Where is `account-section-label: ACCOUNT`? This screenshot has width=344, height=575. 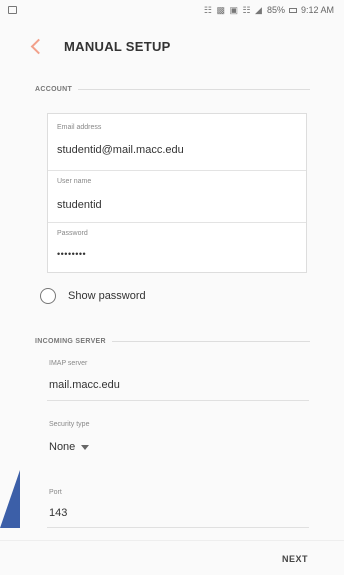 account-section-label: ACCOUNT is located at coordinates (54, 89).